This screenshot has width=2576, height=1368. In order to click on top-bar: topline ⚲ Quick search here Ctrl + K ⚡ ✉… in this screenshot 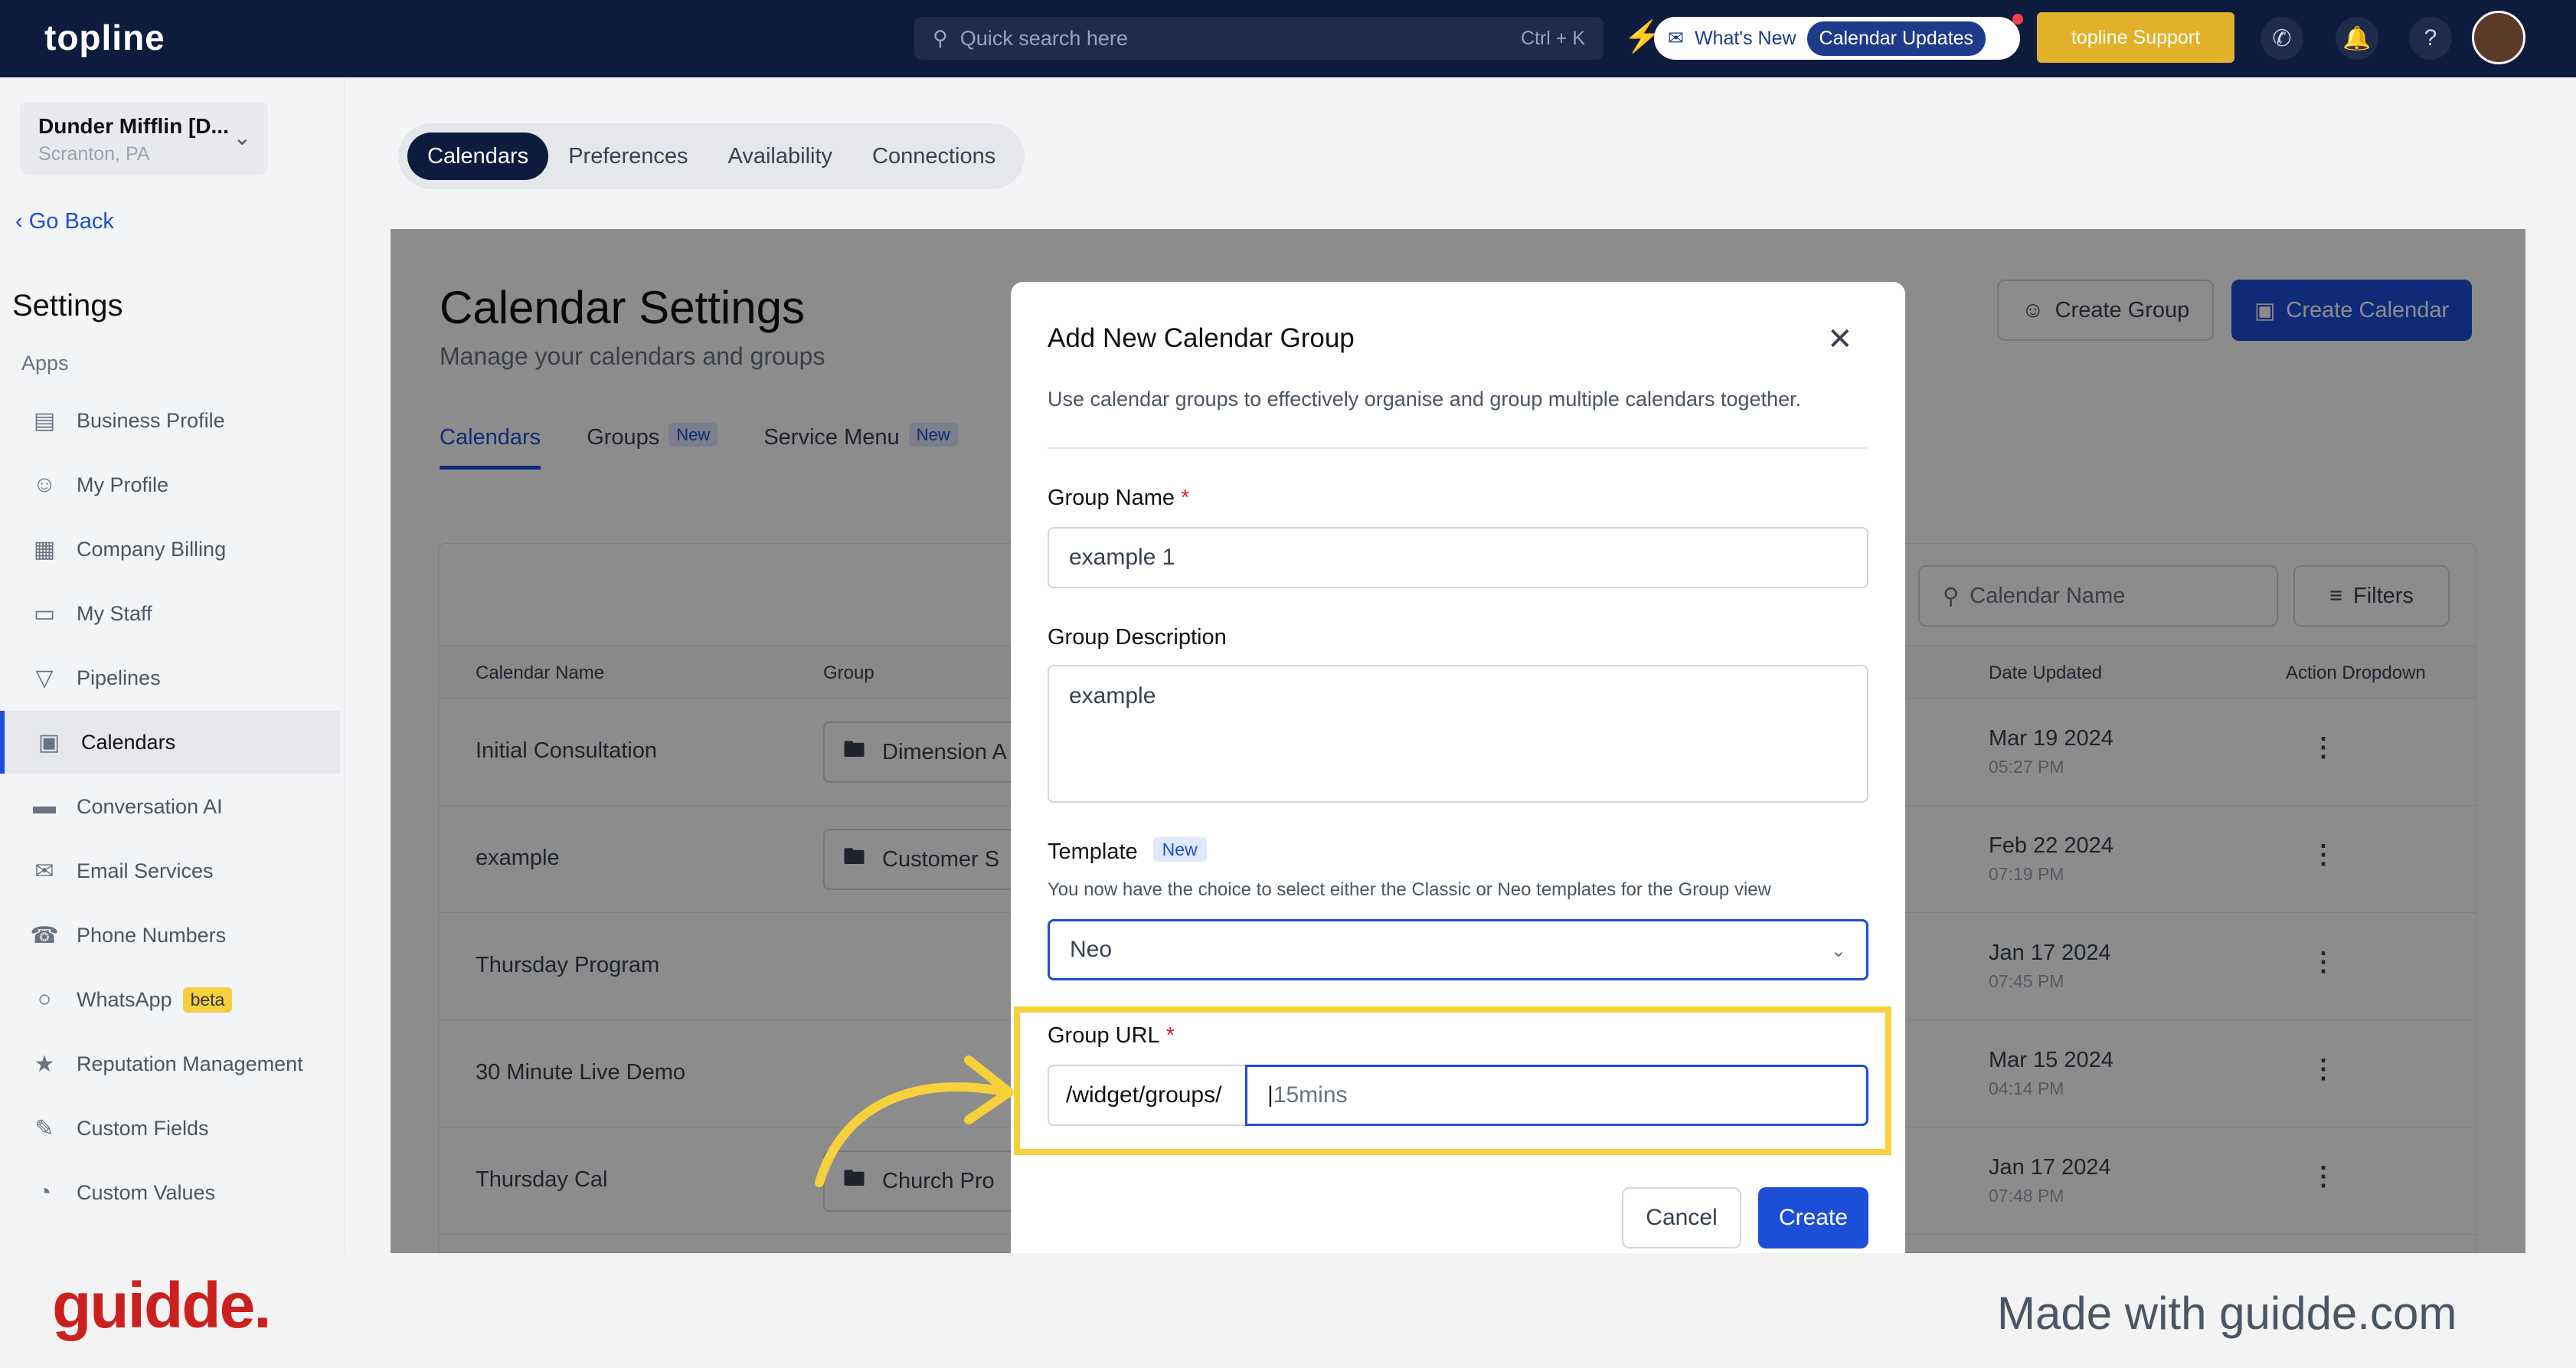, I will do `click(1288, 38)`.